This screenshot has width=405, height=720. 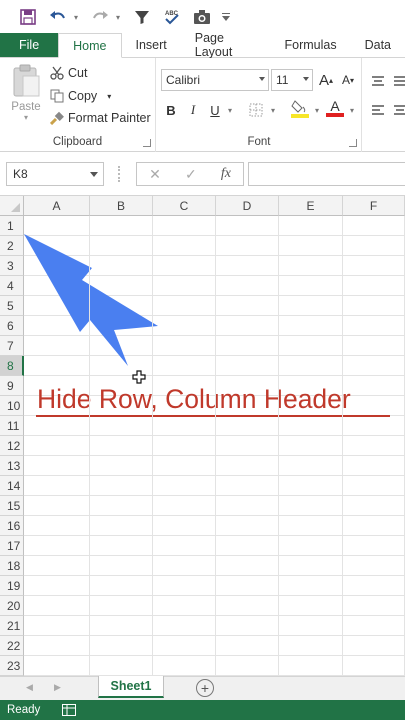 I want to click on tab-data: Data, so click(x=378, y=45).